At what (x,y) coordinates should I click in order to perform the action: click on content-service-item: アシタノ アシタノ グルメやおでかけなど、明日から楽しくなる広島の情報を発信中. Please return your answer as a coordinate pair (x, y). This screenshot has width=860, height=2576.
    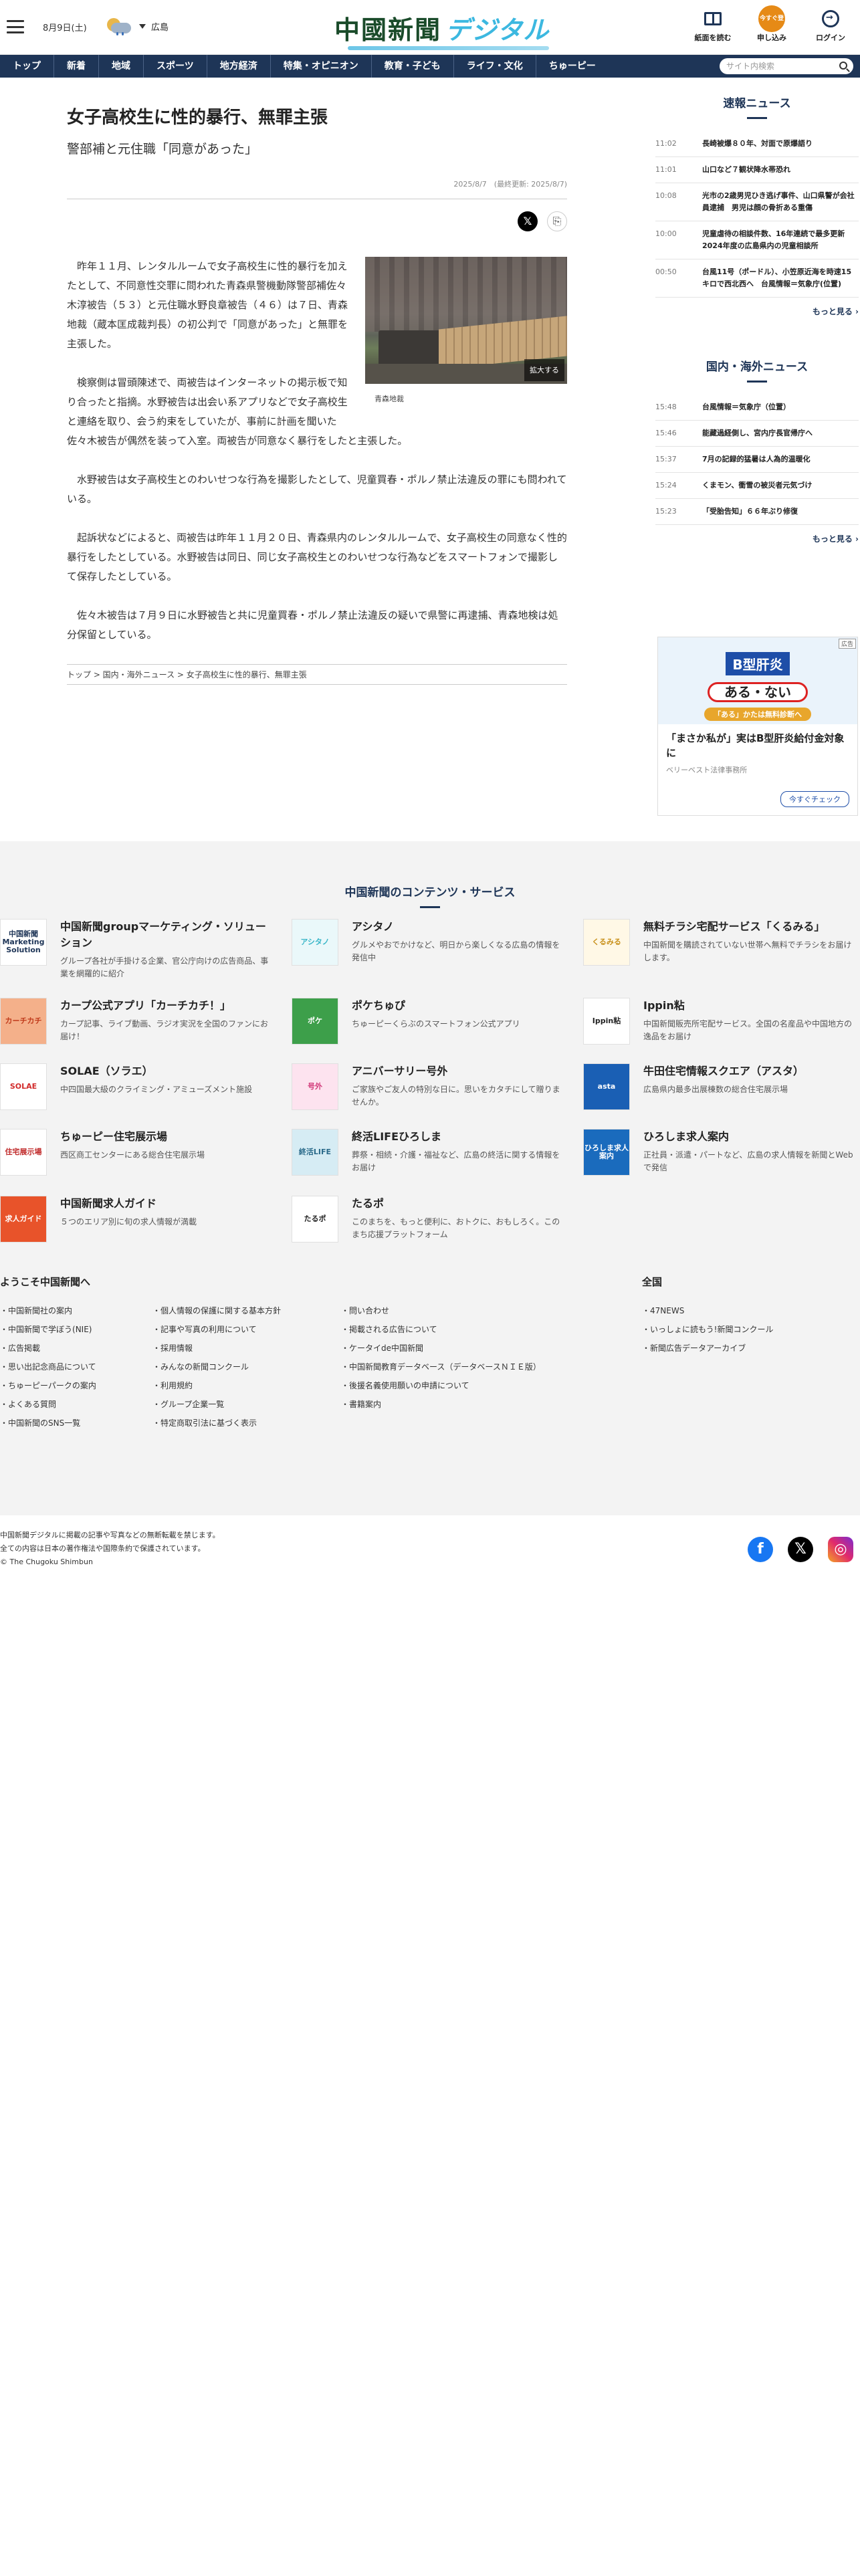
    Looking at the image, I should click on (429, 942).